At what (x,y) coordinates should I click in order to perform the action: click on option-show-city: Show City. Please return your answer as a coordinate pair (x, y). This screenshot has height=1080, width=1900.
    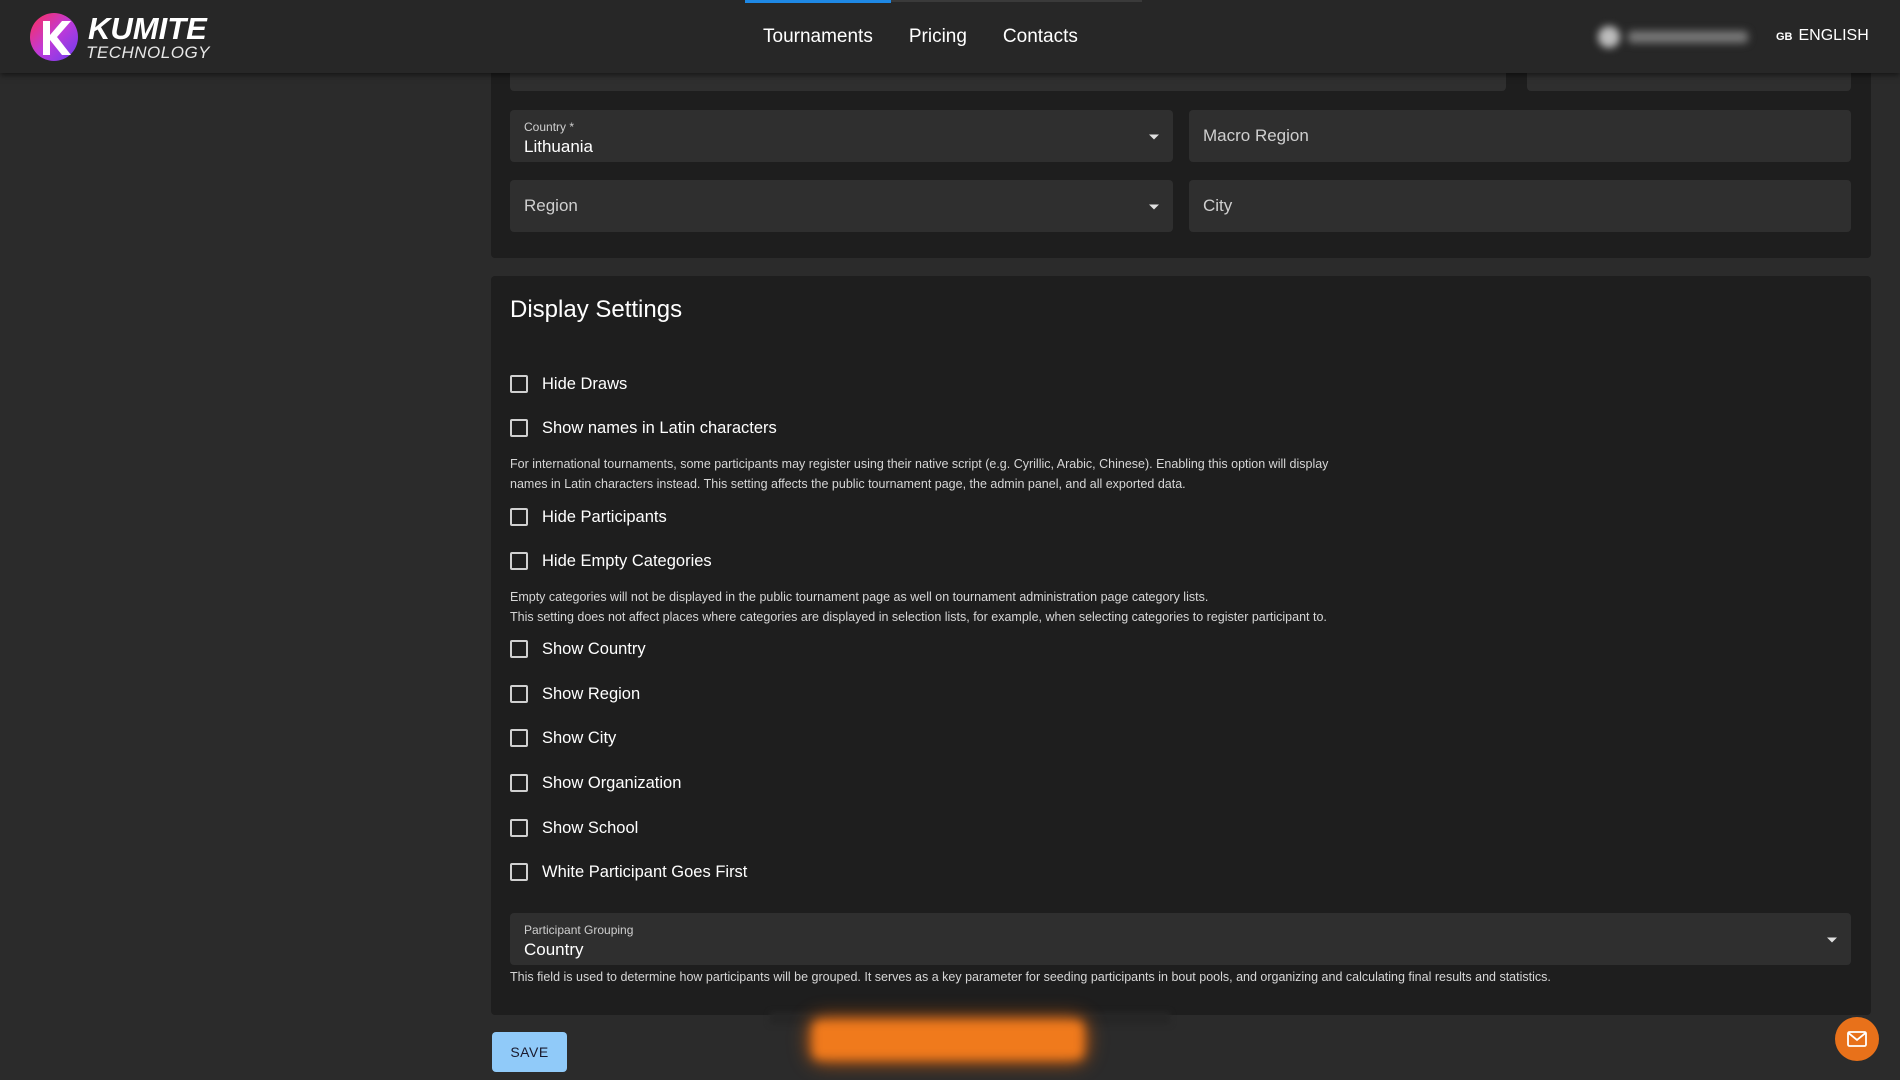
    Looking at the image, I should click on (563, 738).